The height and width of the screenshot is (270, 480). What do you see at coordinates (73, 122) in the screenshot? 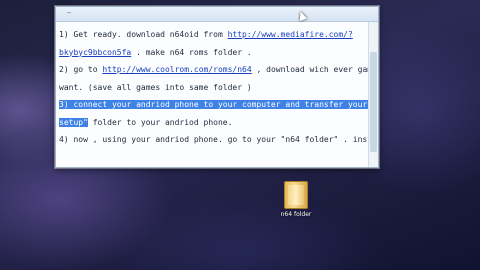
I see `selected-text: setup"` at bounding box center [73, 122].